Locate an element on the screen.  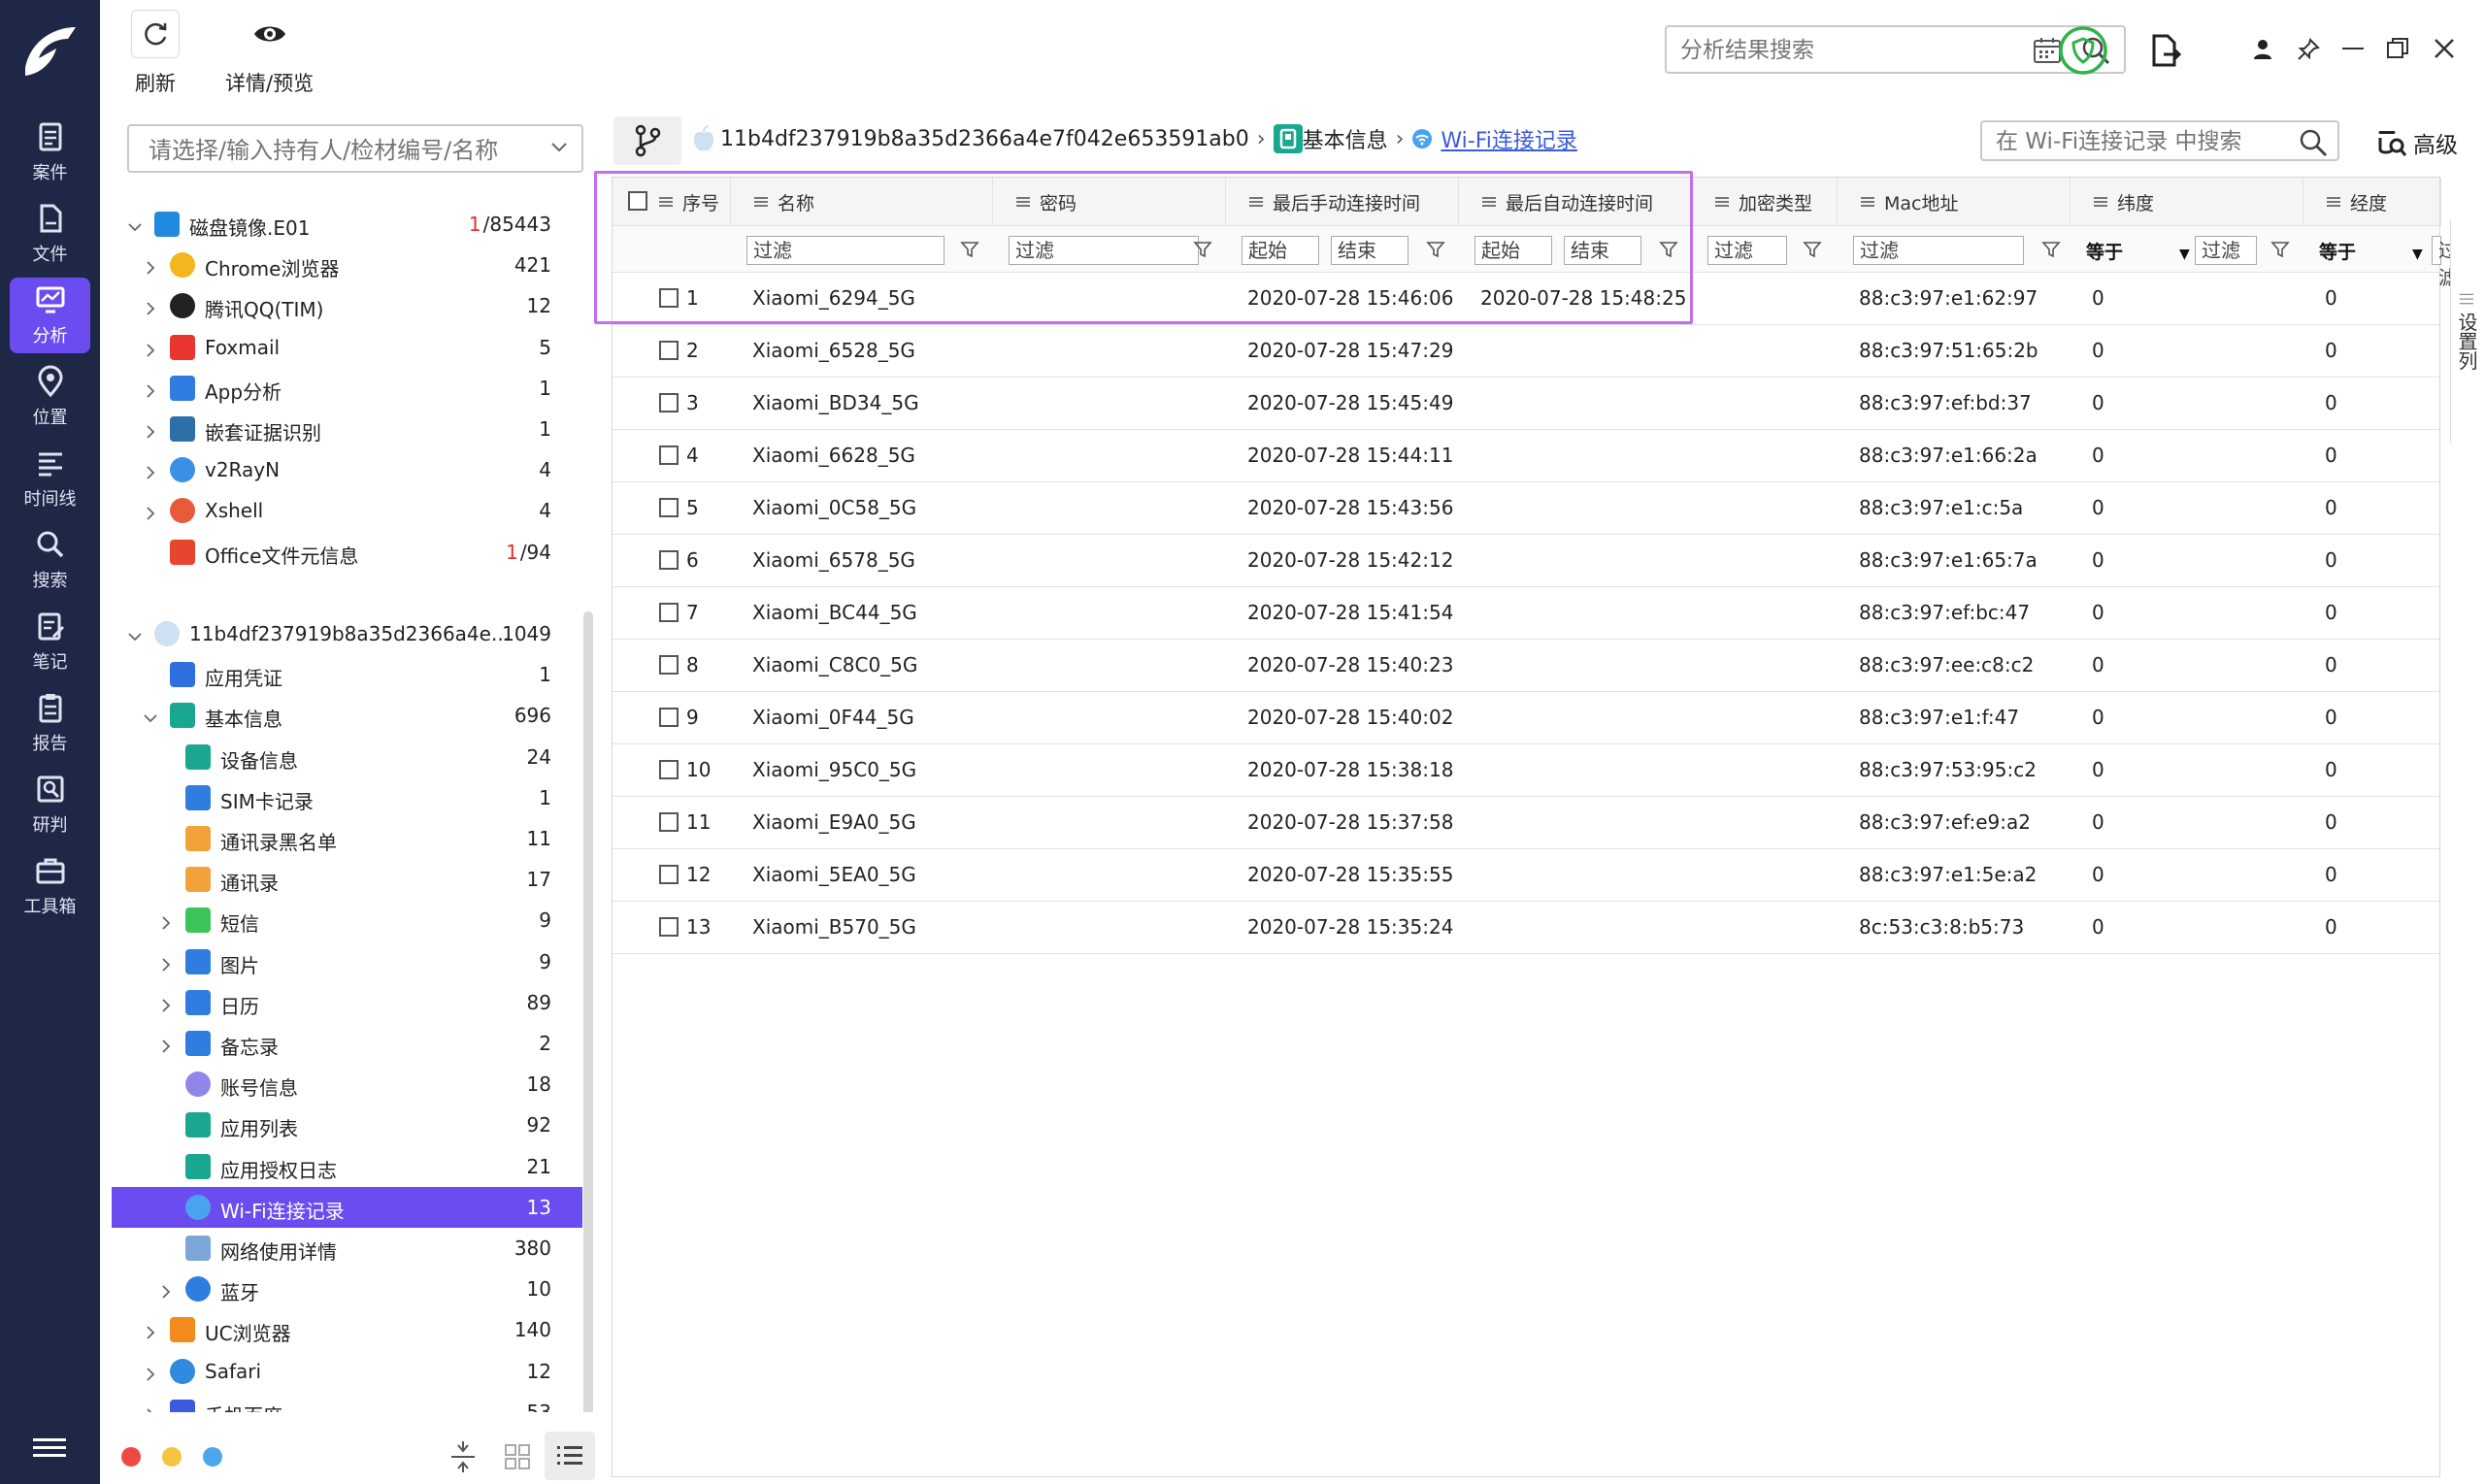
refresh-button: 刷新 is located at coordinates (156, 53).